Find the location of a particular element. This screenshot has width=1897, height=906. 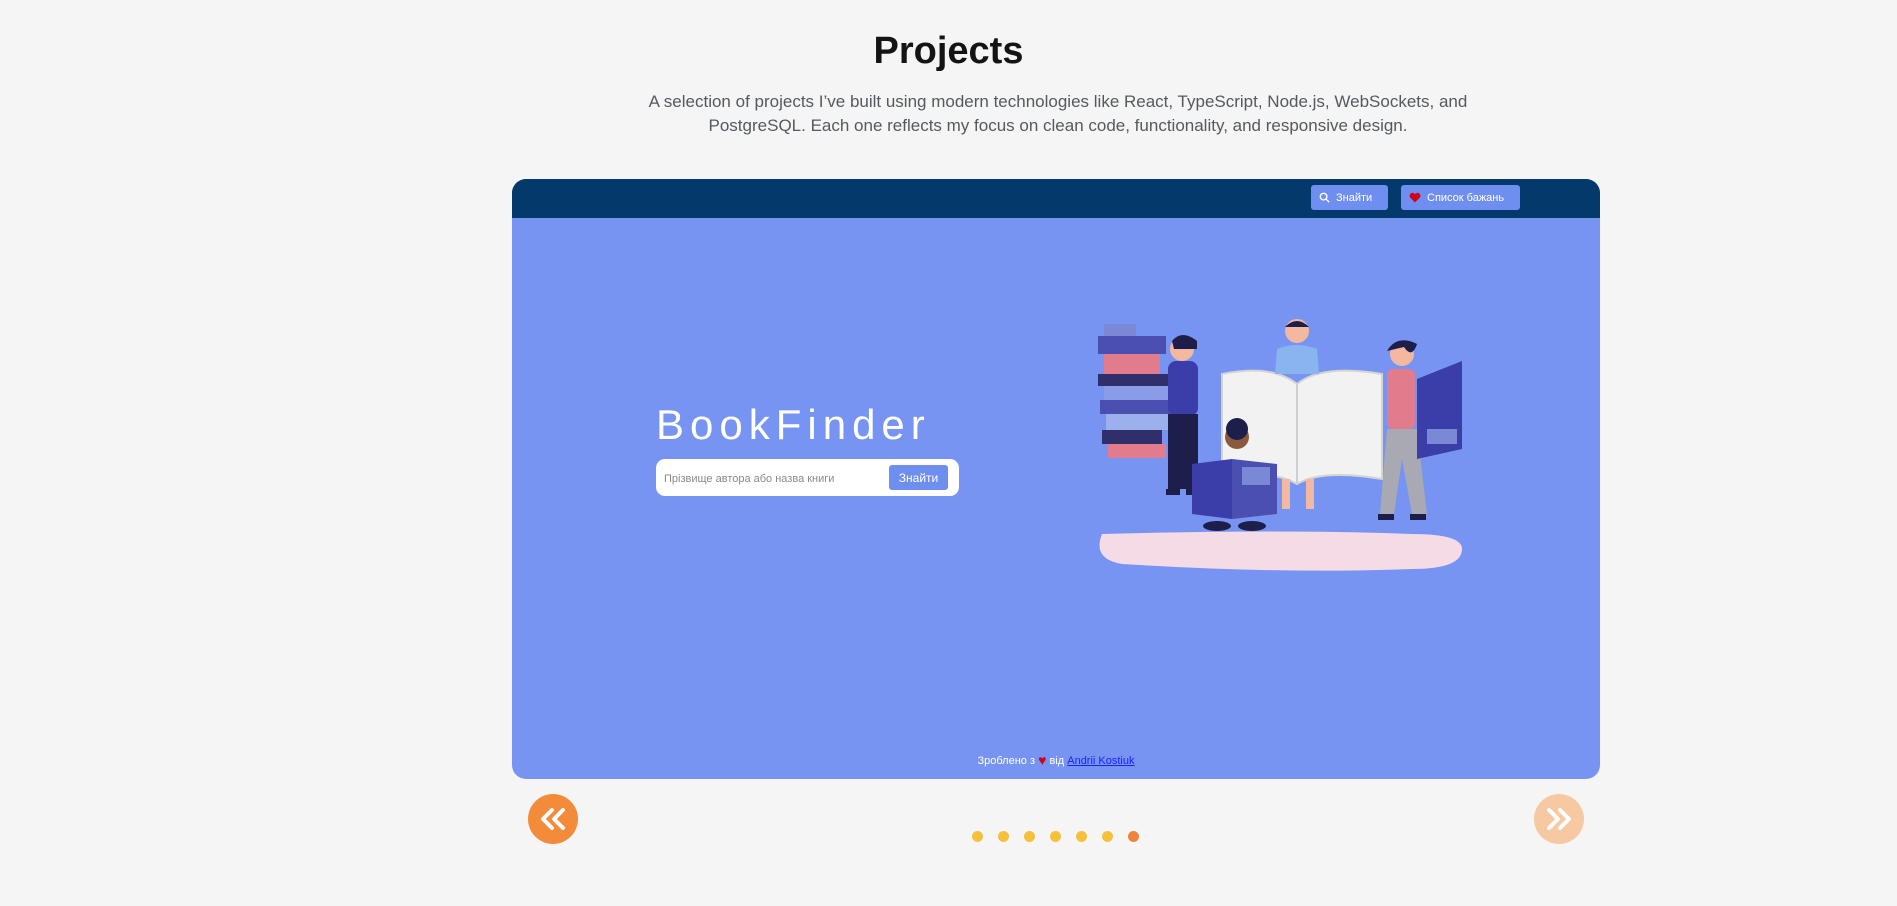

book-search-form: Знайти is located at coordinates (807, 477).